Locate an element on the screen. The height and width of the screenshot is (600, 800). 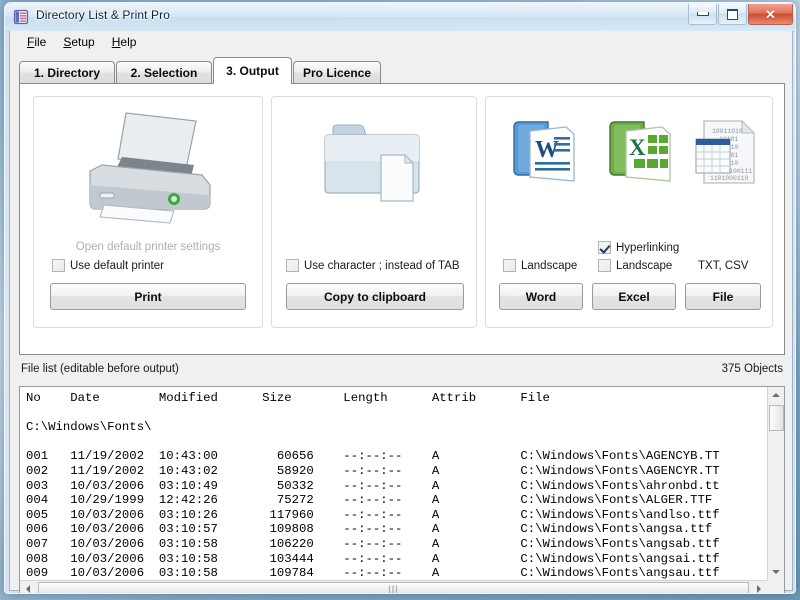
copy-to-clipboard-button: Copy to clipboard is located at coordinates (375, 296).